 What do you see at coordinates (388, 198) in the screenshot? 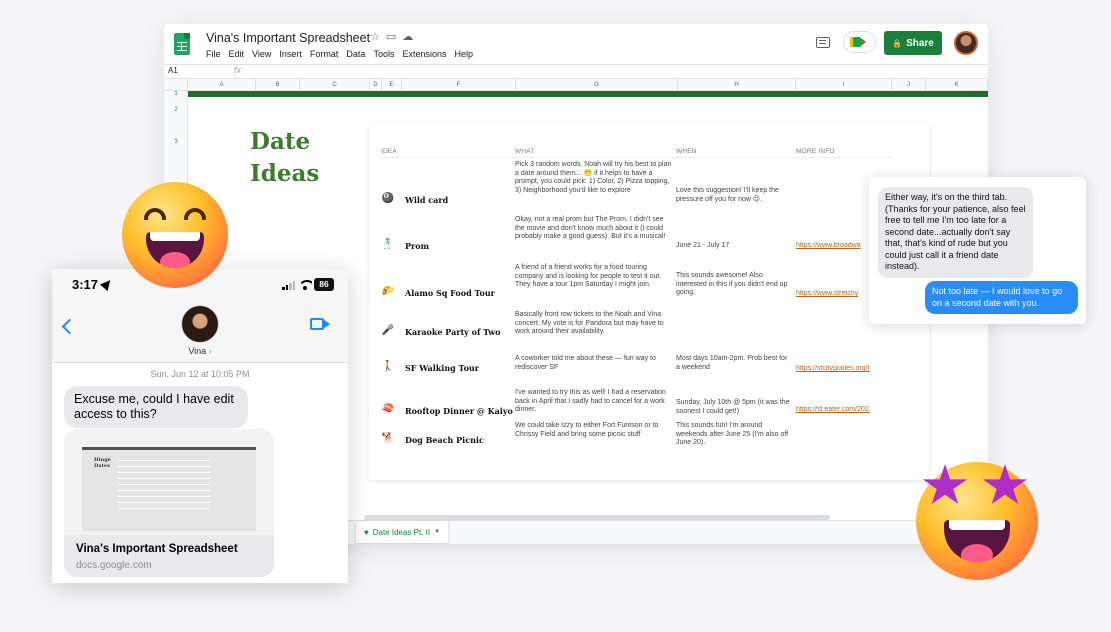
I see `eight-ball-icon: 🎱` at bounding box center [388, 198].